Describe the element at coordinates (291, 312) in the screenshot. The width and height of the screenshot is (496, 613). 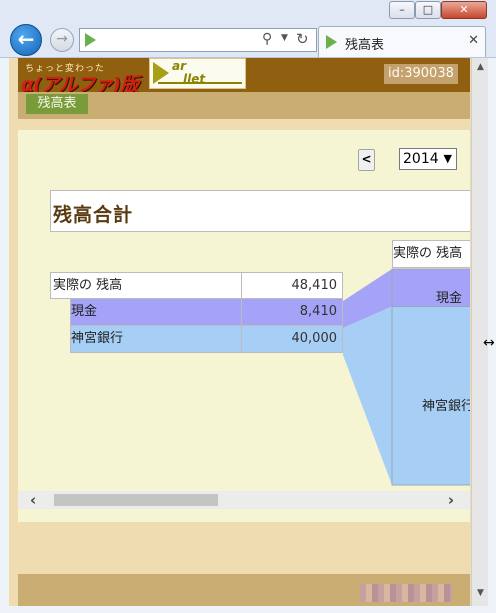
I see `row-amount: 8,410` at that location.